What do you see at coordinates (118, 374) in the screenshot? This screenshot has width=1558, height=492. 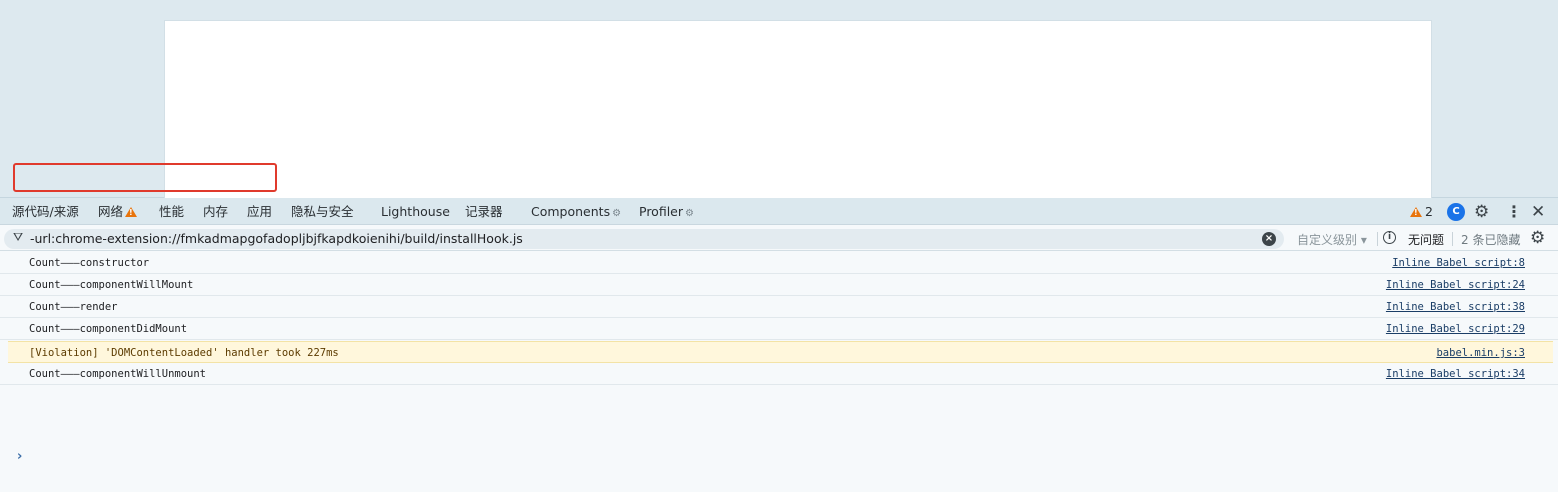 I see `console-message: Count———componentWillUnmount` at bounding box center [118, 374].